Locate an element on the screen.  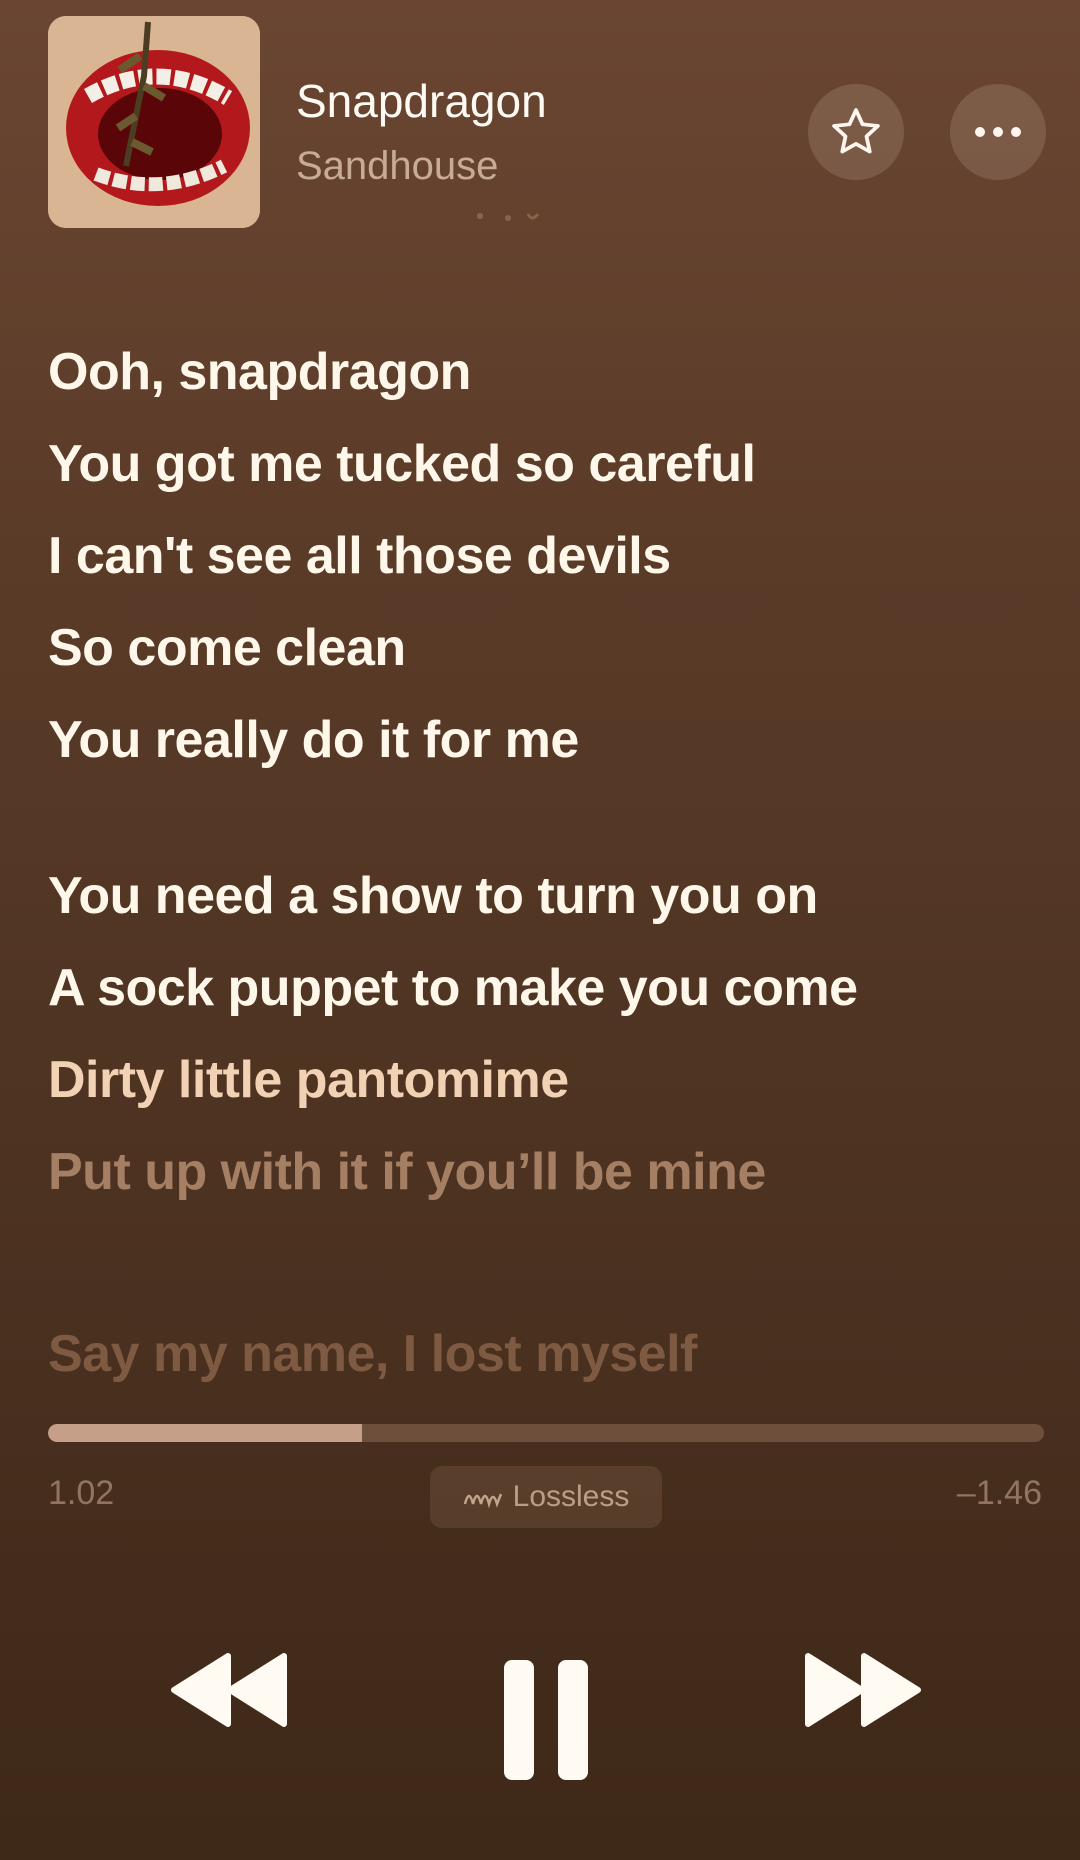
lyric-line: I can't see all those devils is located at coordinates (452, 556).